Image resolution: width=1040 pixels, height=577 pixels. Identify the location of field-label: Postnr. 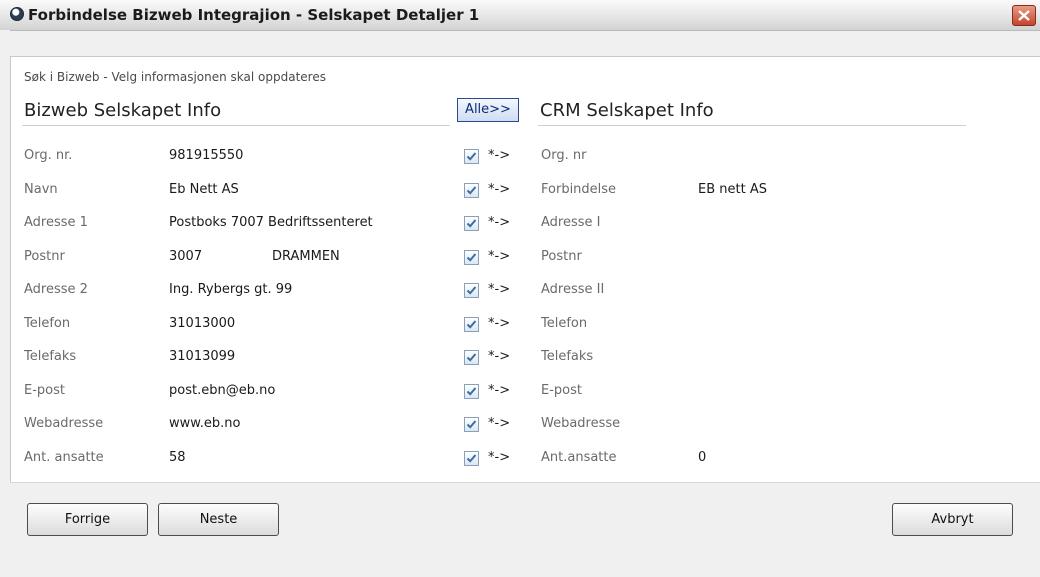
(44, 256).